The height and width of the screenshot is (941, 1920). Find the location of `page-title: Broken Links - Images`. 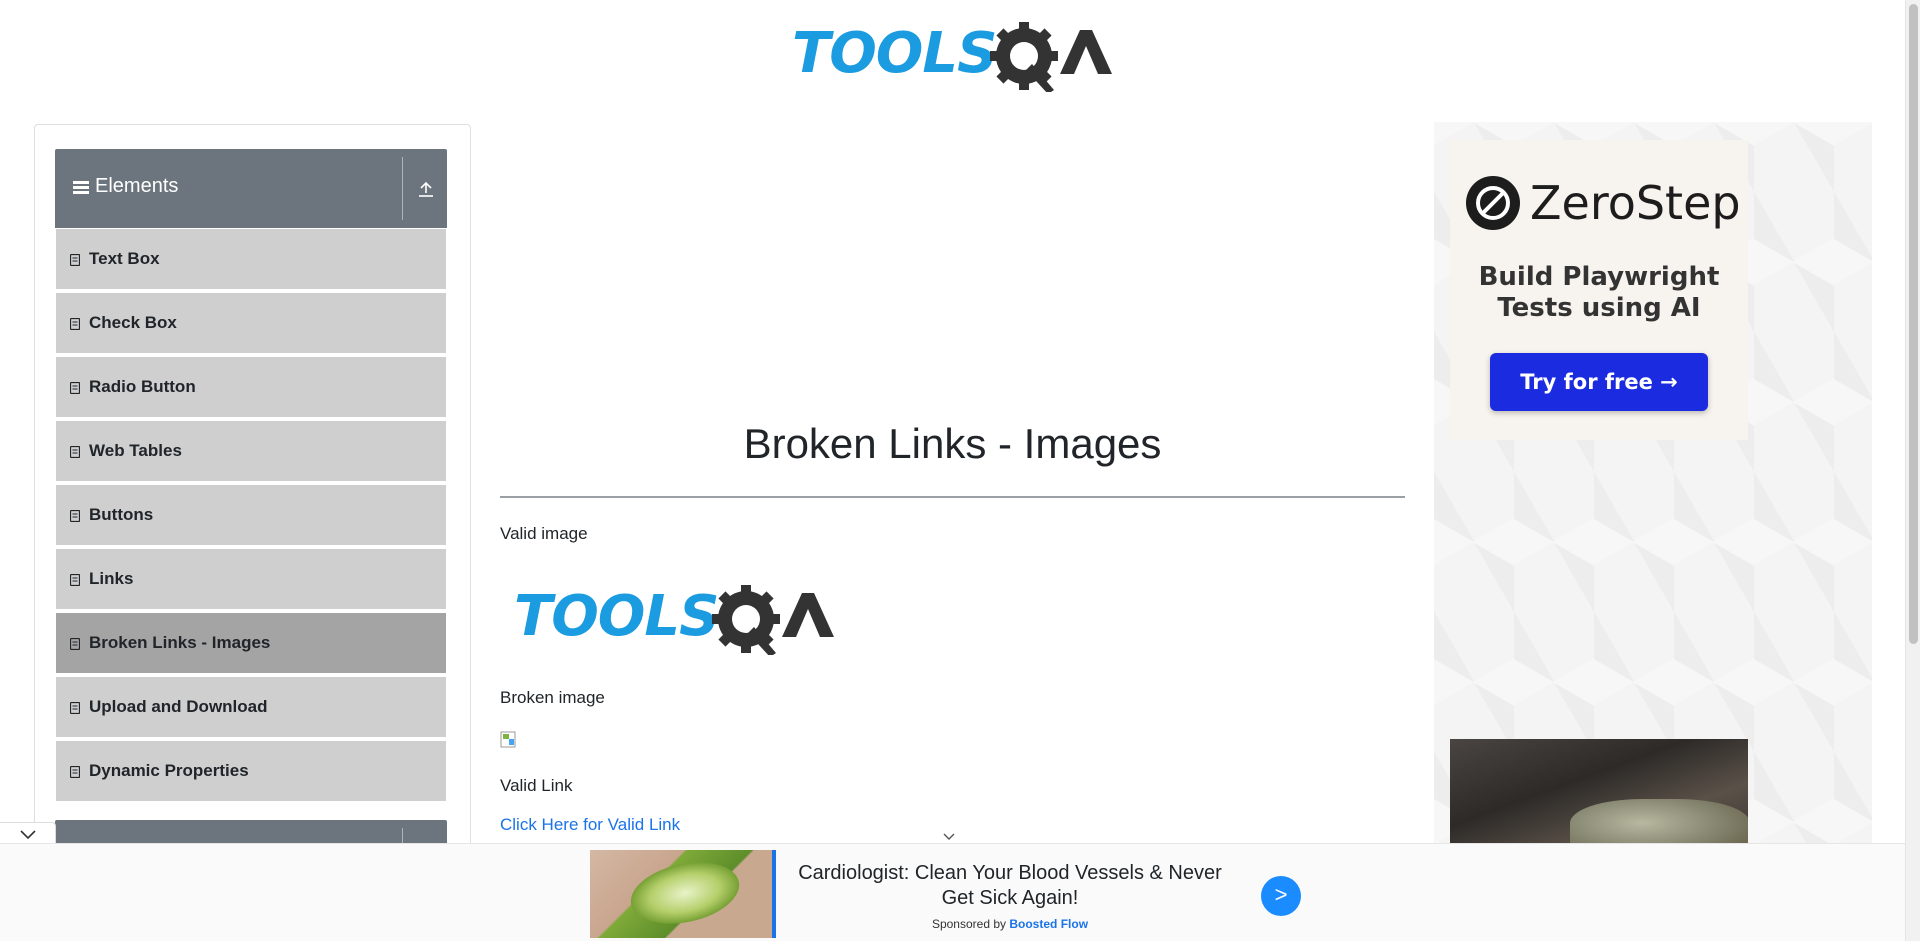

page-title: Broken Links - Images is located at coordinates (952, 443).